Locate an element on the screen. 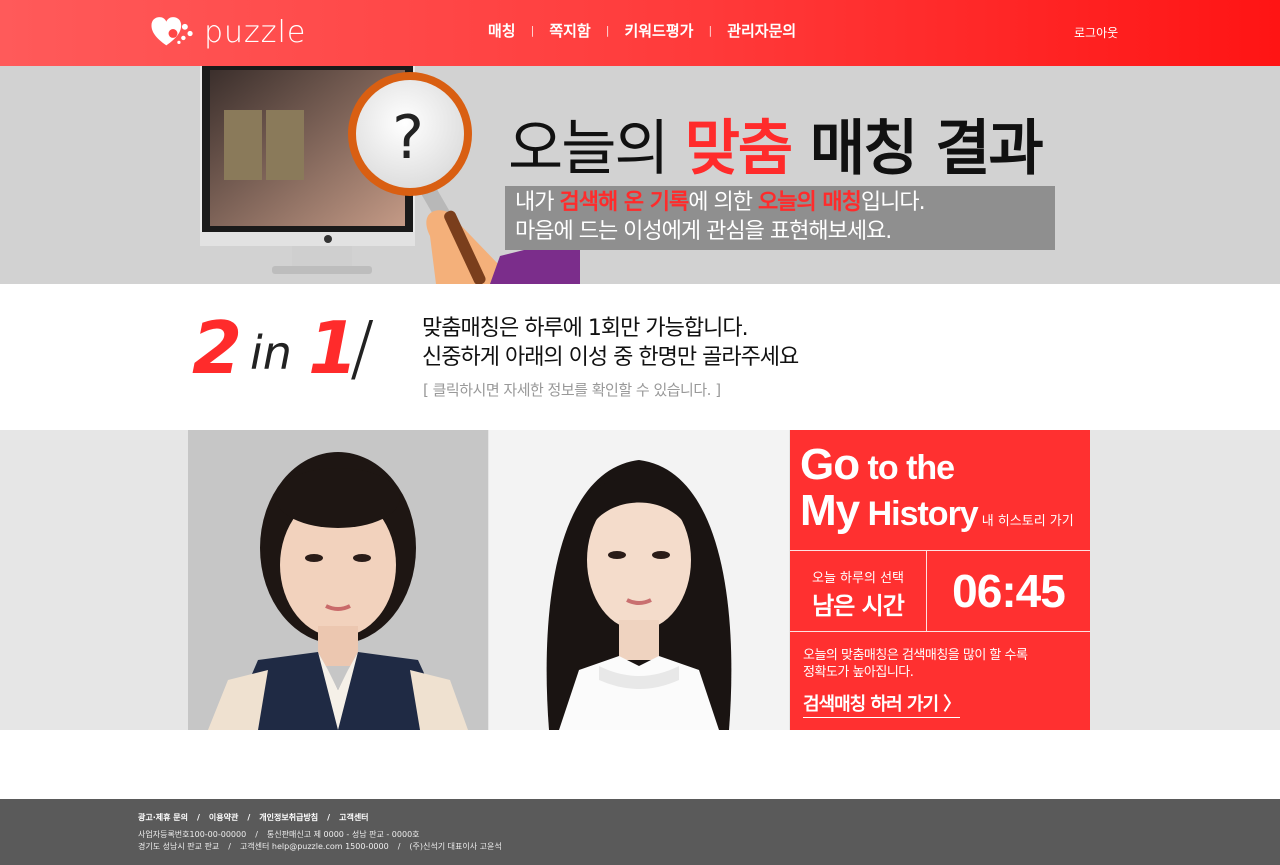 This screenshot has height=865, width=1280. to-the-word: to the is located at coordinates (907, 468).